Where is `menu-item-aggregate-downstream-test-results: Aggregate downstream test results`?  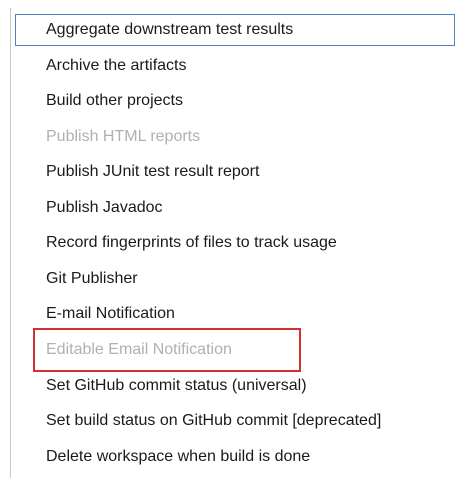 menu-item-aggregate-downstream-test-results: Aggregate downstream test results is located at coordinates (235, 30).